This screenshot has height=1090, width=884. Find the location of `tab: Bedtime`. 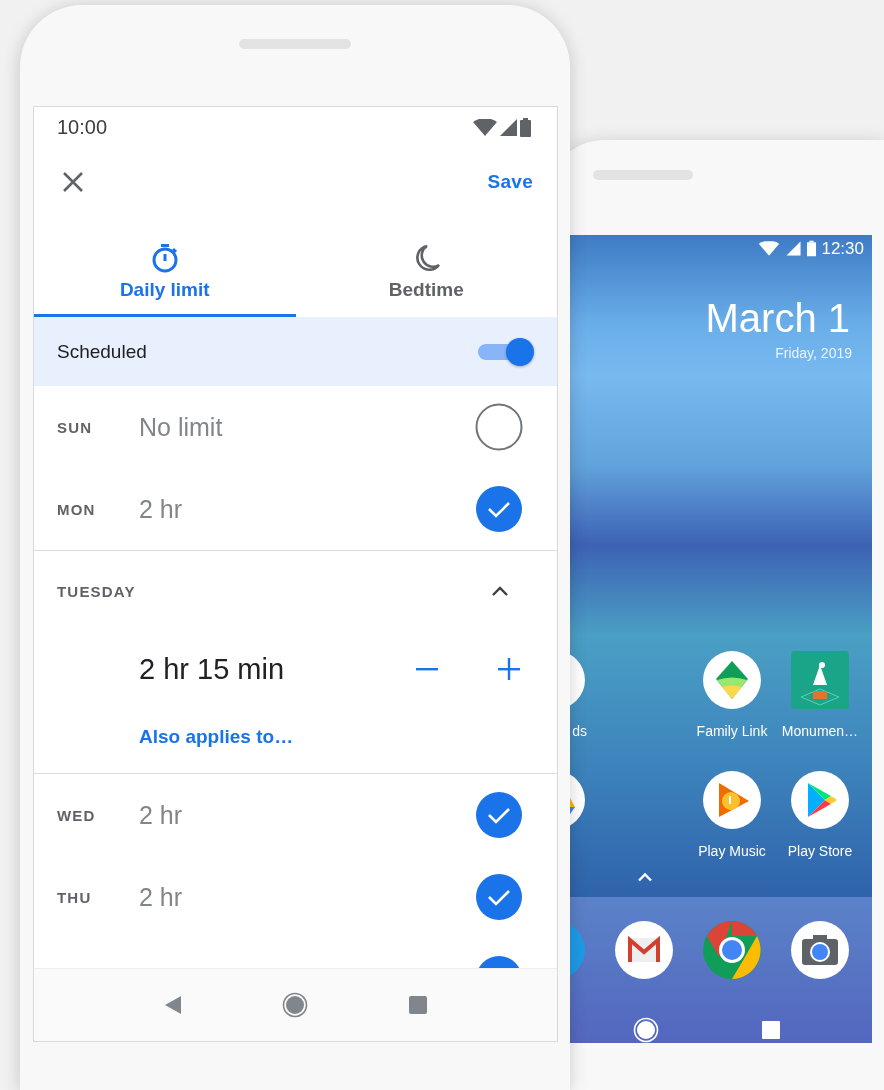

tab: Bedtime is located at coordinates (426, 267).